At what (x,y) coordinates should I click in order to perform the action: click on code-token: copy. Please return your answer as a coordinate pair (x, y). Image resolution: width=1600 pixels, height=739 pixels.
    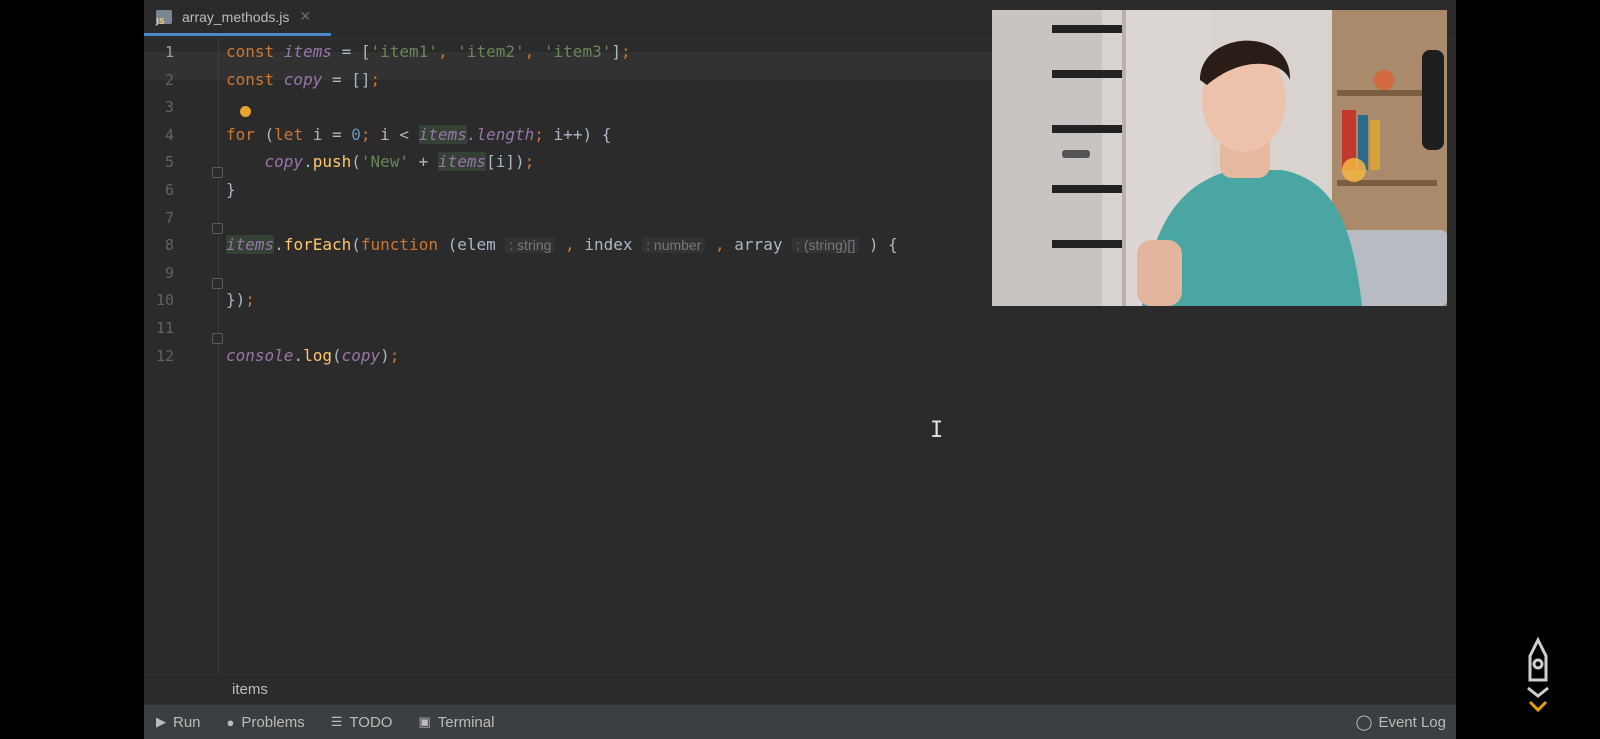
    Looking at the image, I should click on (361, 355).